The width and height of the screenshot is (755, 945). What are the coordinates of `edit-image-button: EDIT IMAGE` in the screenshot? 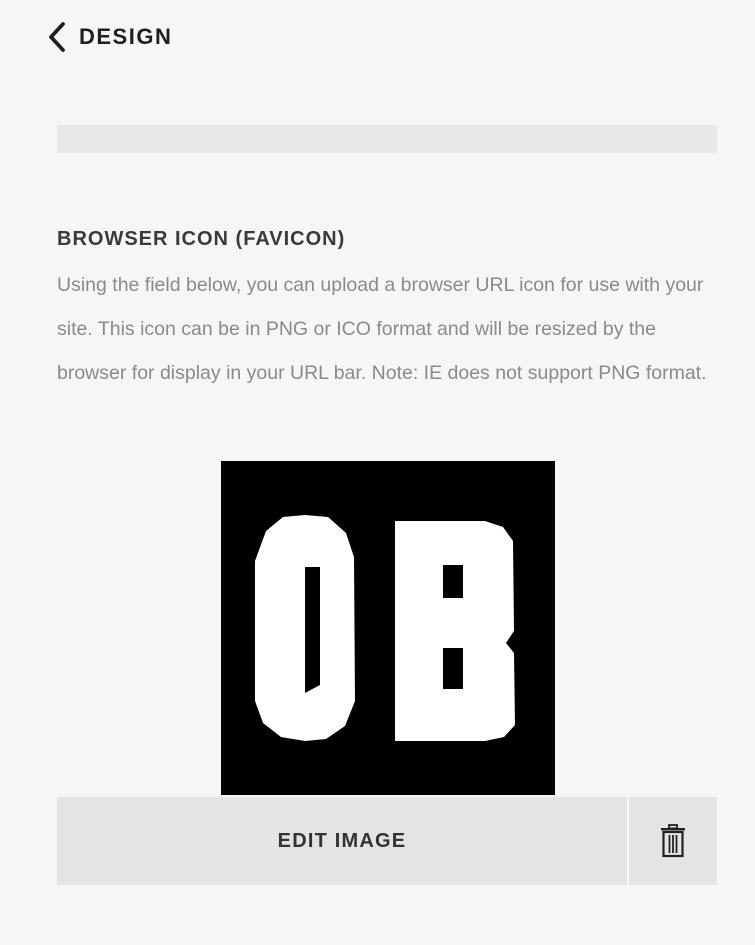 It's located at (342, 841).